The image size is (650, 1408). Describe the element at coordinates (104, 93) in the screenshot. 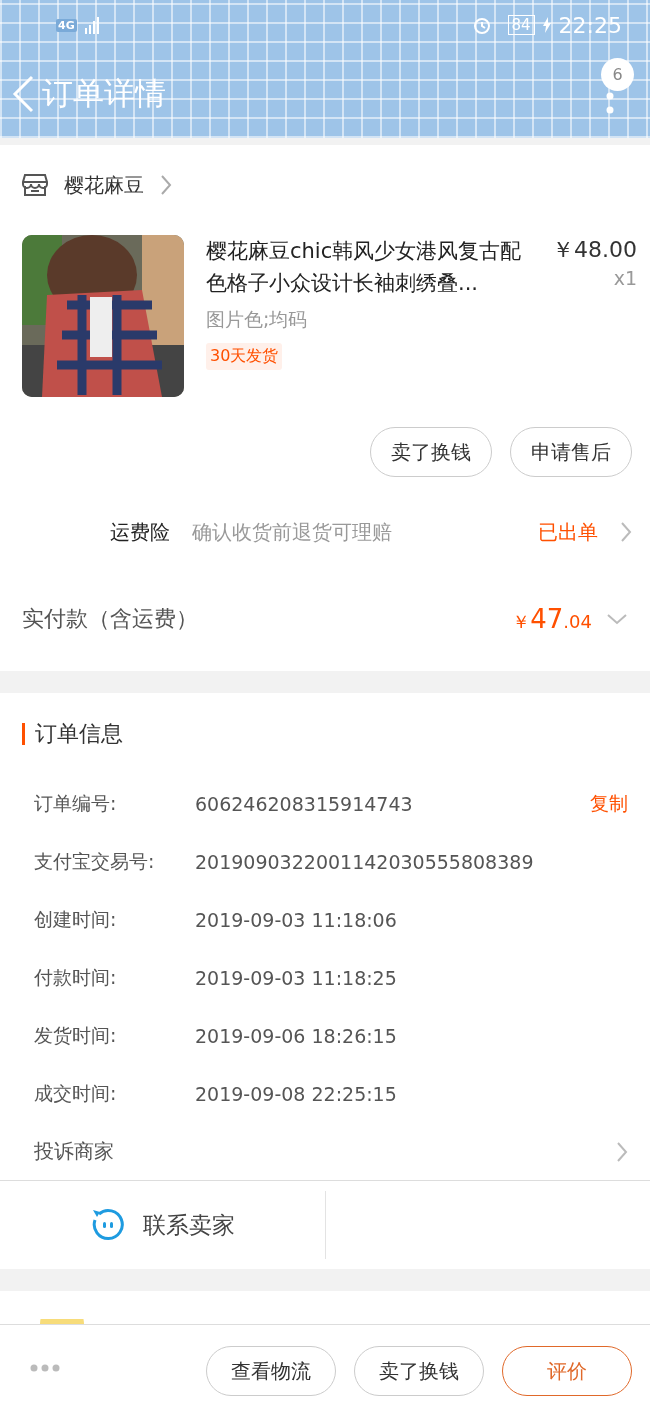

I see `page-title: 订单详情` at that location.